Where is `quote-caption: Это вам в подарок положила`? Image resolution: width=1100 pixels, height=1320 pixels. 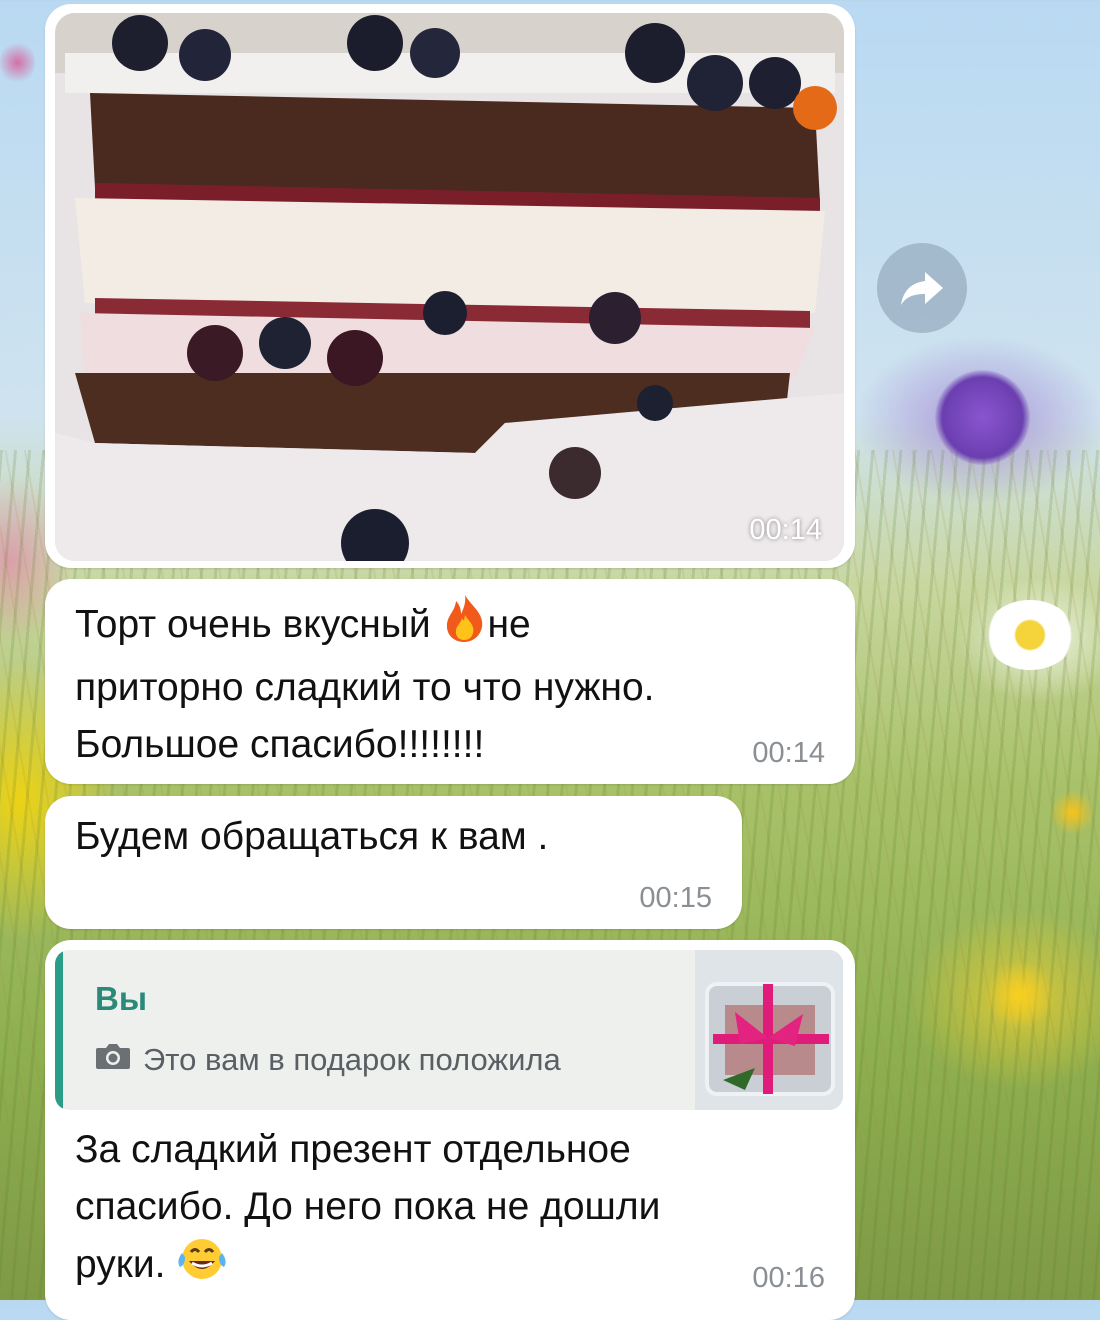 quote-caption: Это вам в подарок положила is located at coordinates (328, 1060).